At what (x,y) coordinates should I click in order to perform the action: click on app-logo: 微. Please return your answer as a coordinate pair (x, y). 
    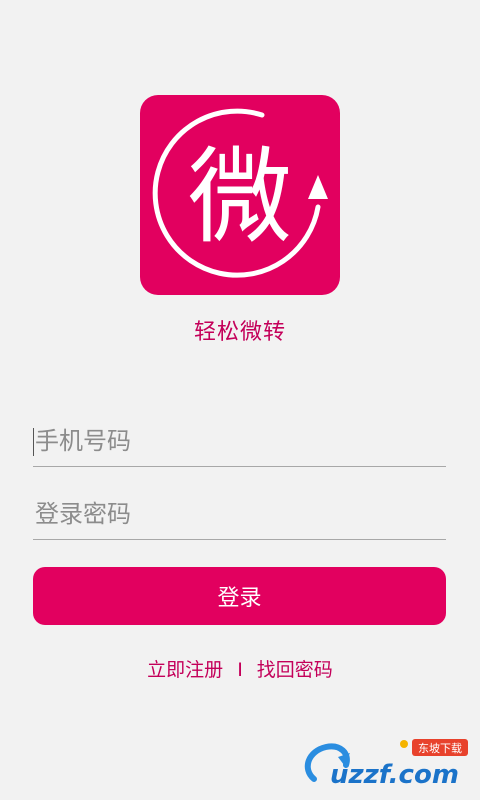
    Looking at the image, I should click on (240, 195).